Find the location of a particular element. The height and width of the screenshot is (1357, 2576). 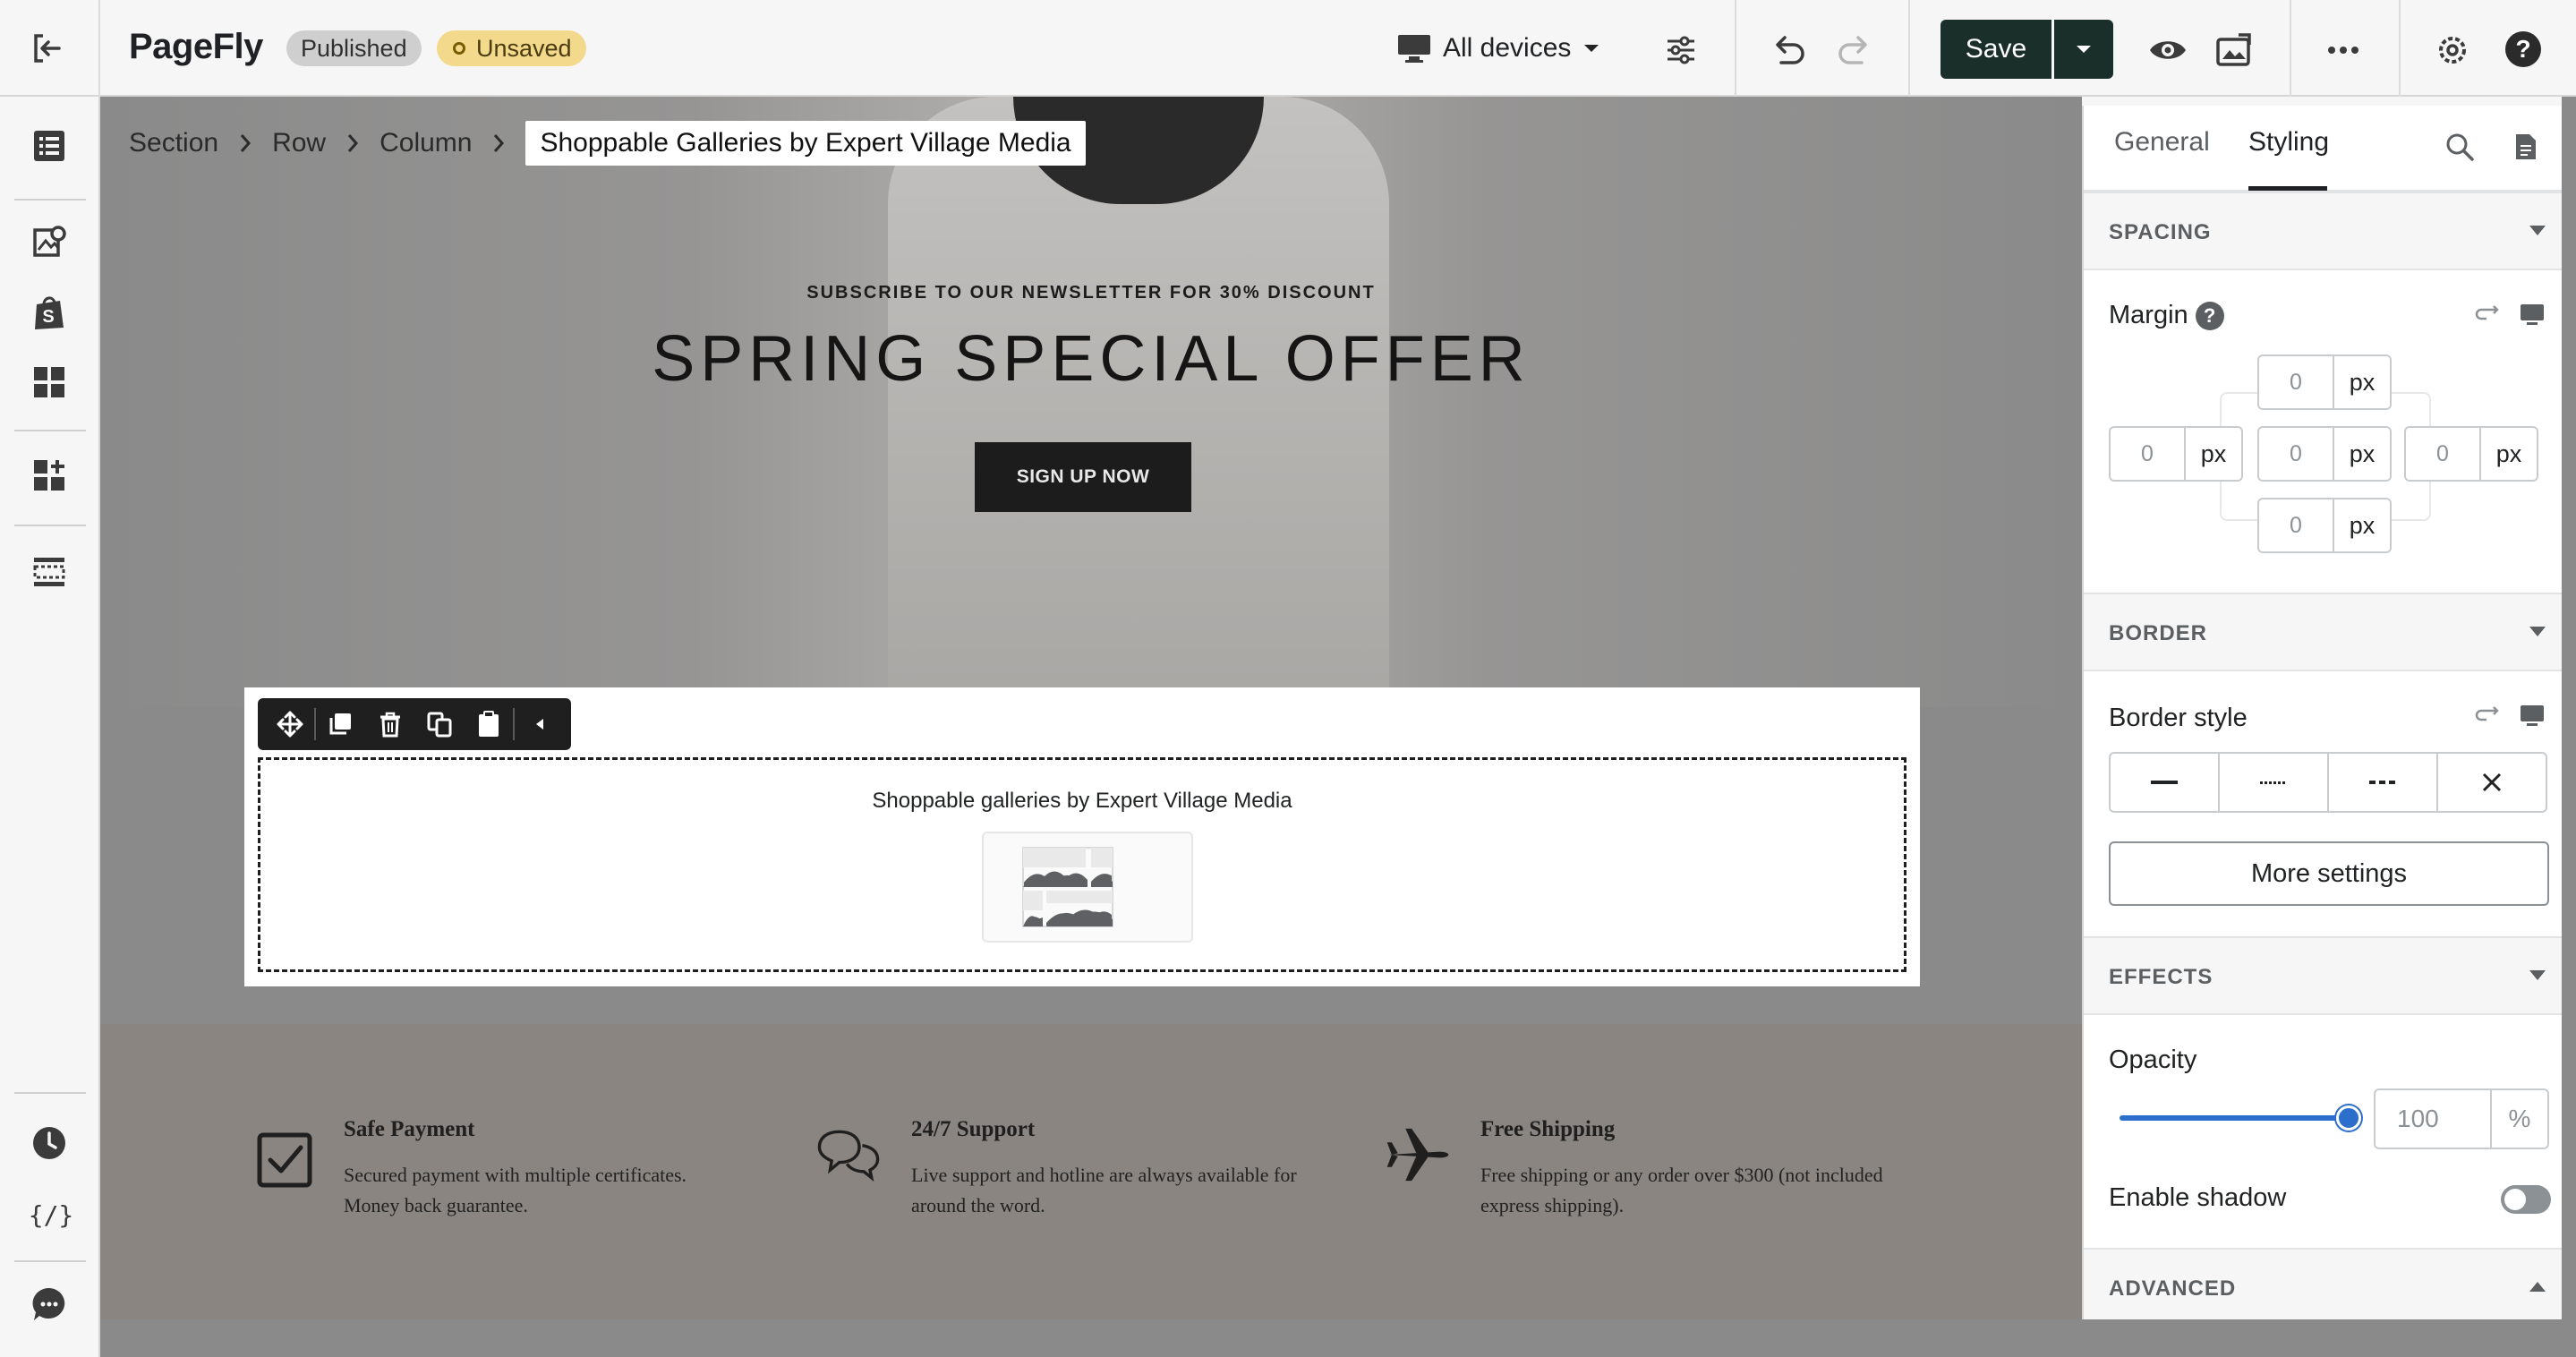

opacity-input: 100 % is located at coordinates (2461, 1119).